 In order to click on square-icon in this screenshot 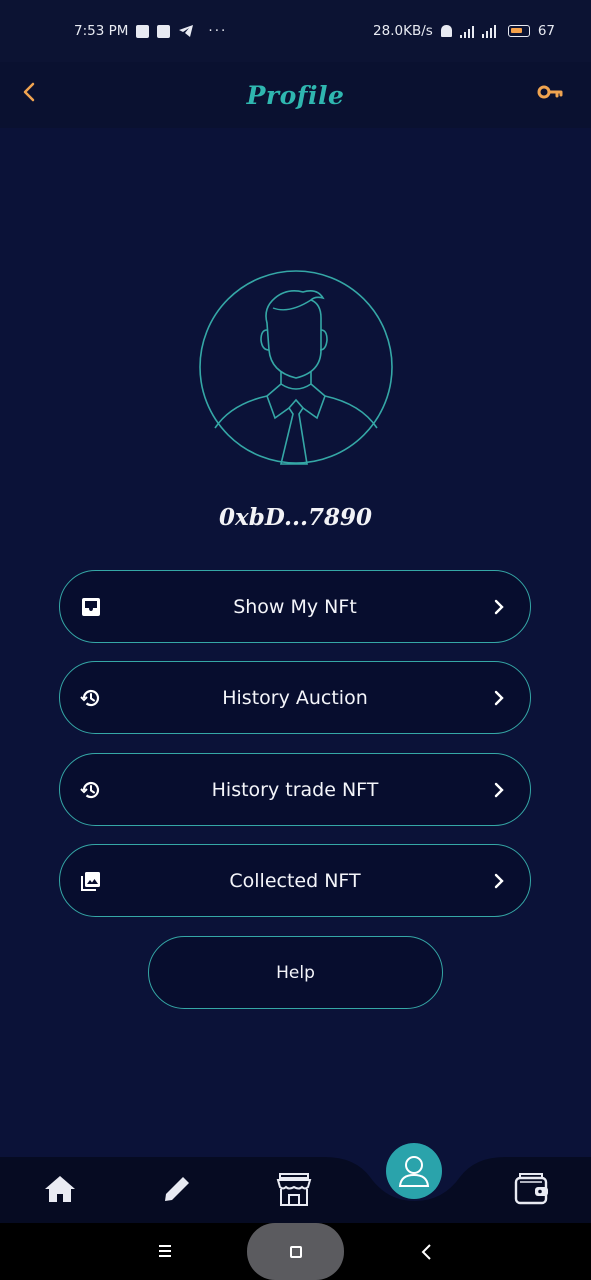, I will do `click(295, 1251)`.